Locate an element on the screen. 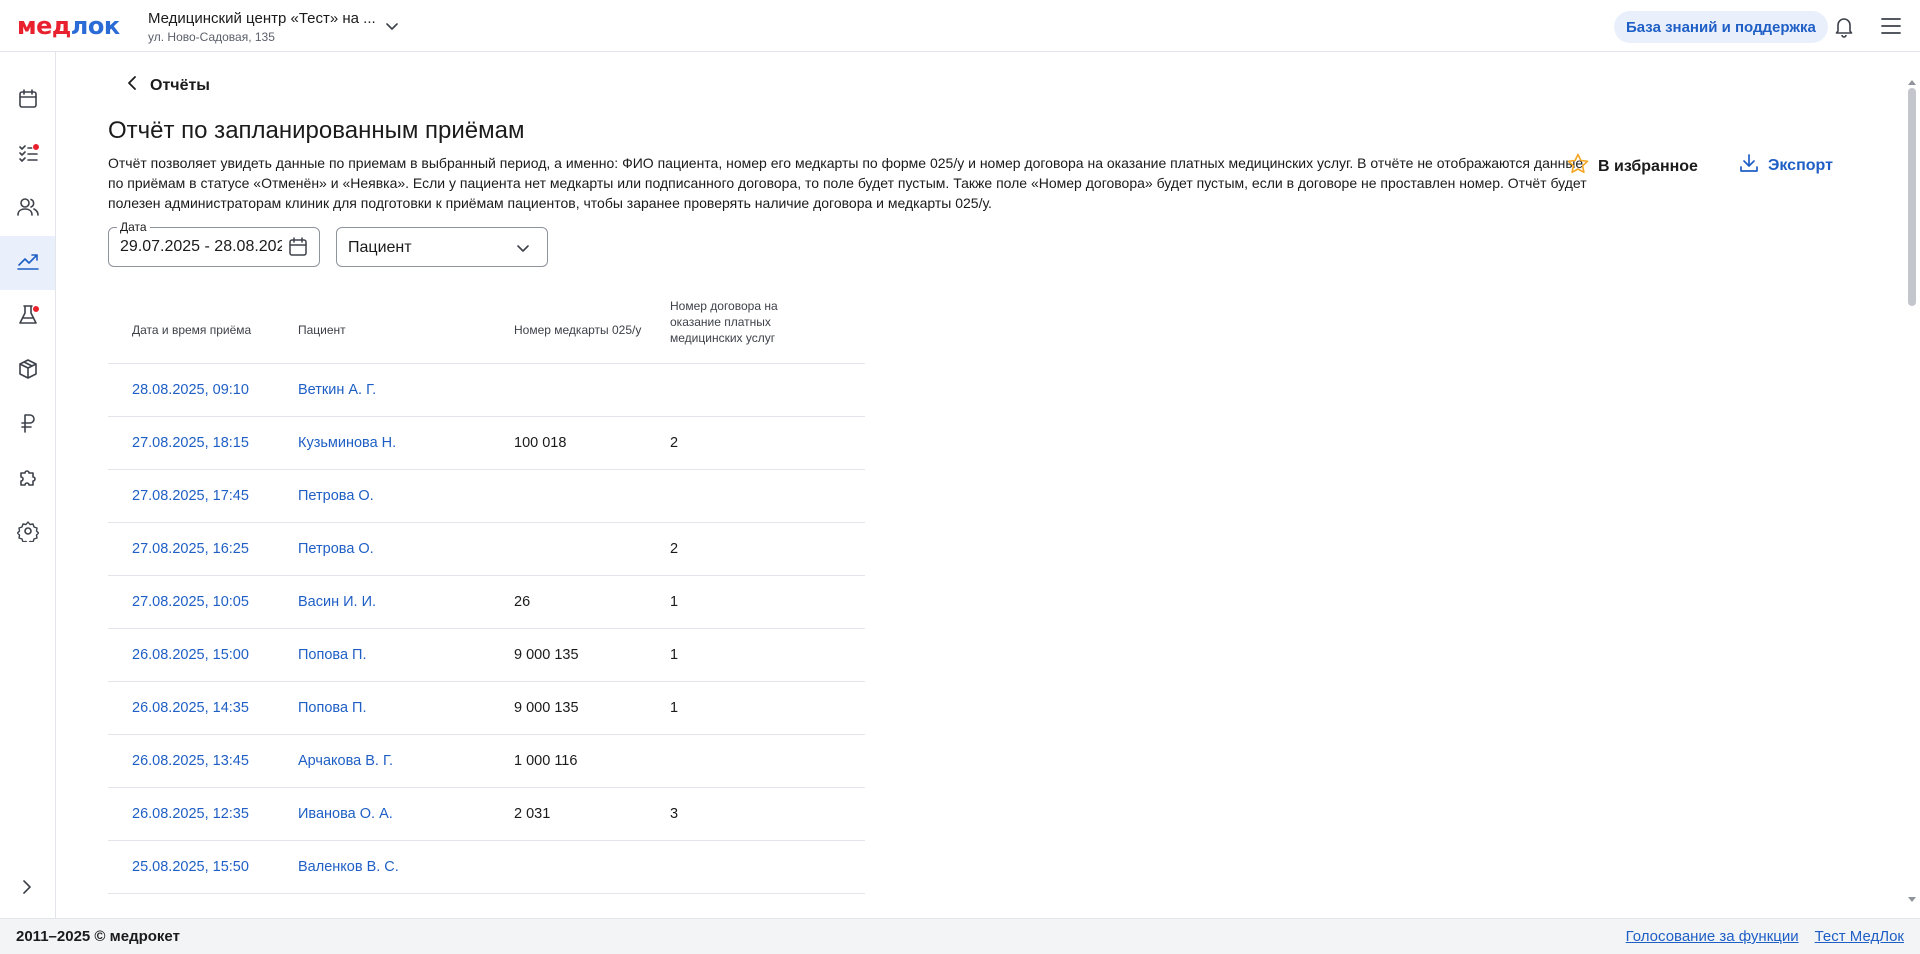 This screenshot has height=954, width=1920. test-medlok-link: Тест МедЛок is located at coordinates (1859, 936).